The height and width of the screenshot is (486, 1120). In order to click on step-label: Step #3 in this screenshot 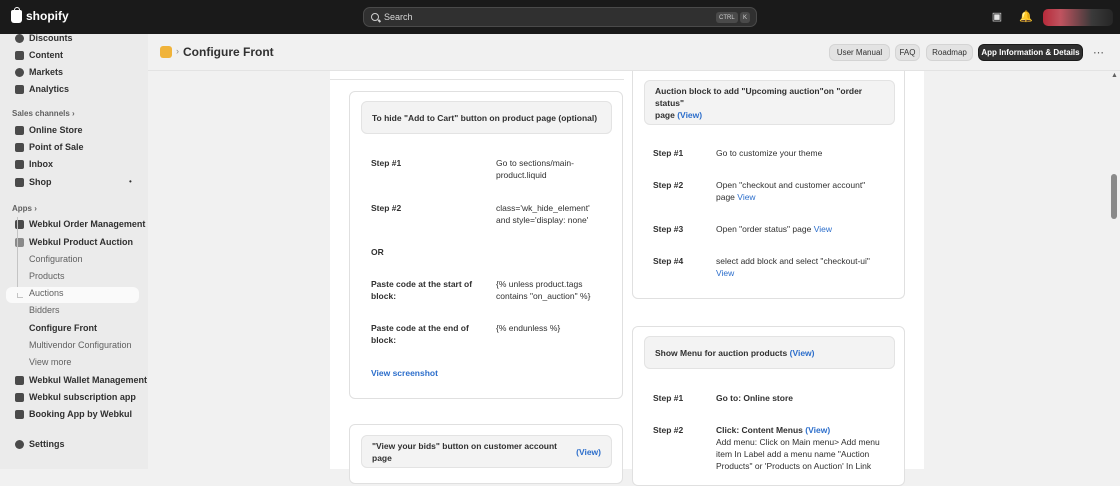, I will do `click(668, 229)`.